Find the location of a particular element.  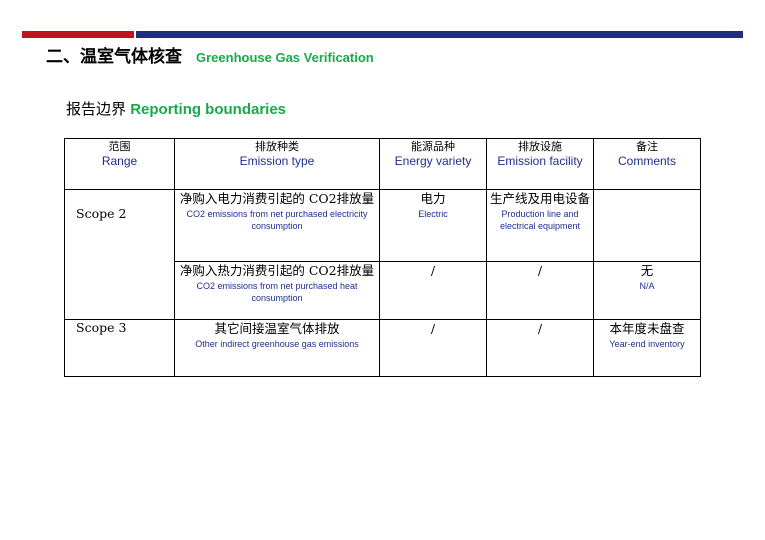

comments-cell: 本年度未盘查 Year-end inventory is located at coordinates (647, 348).